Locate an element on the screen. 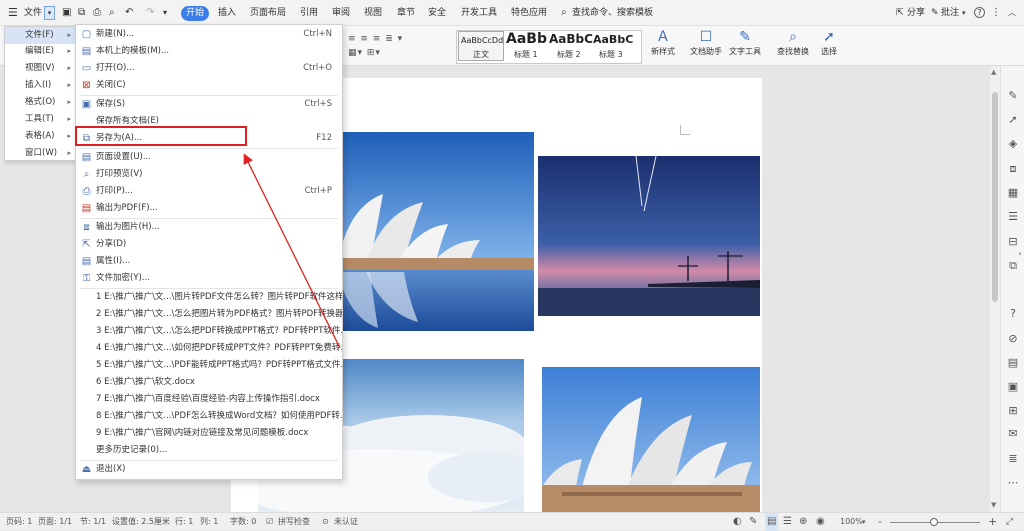 The width and height of the screenshot is (1024, 531). zoom-slider-thumb is located at coordinates (934, 522).